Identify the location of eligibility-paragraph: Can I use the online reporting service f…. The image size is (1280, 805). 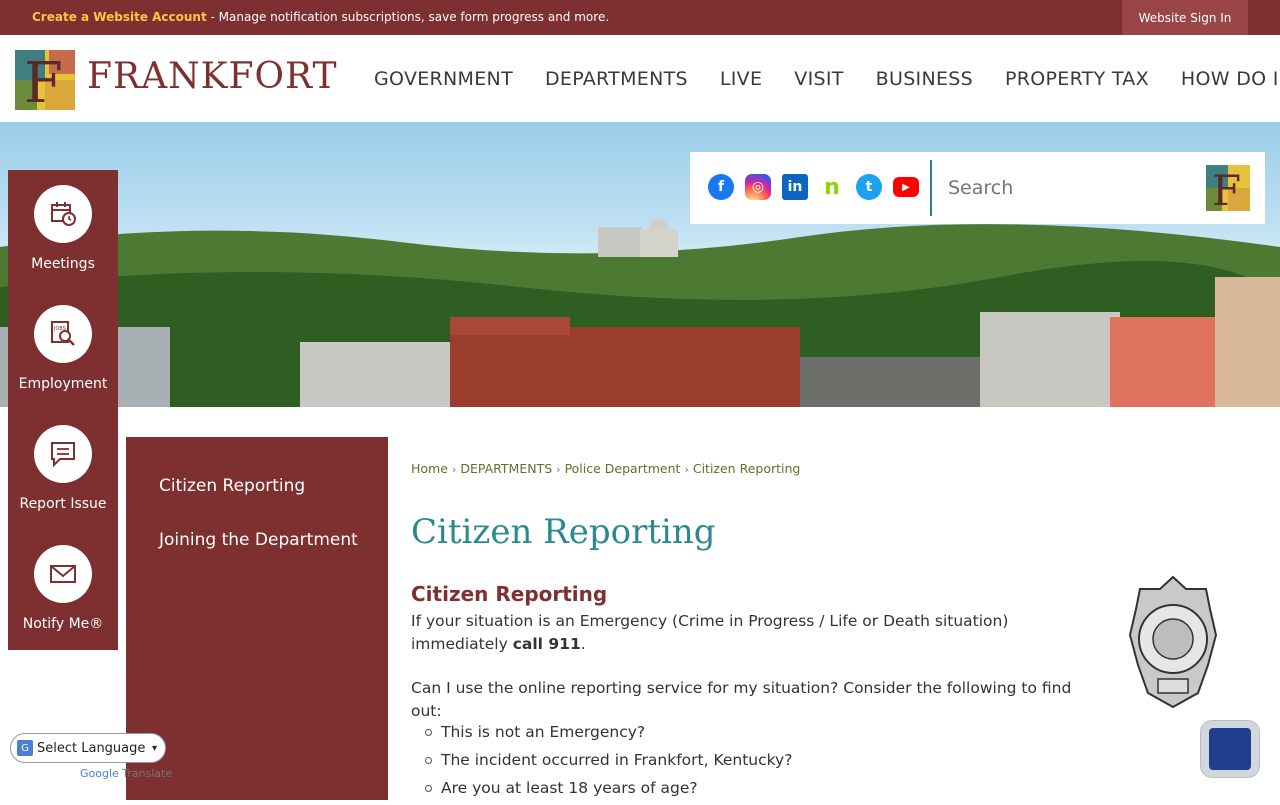
(741, 699).